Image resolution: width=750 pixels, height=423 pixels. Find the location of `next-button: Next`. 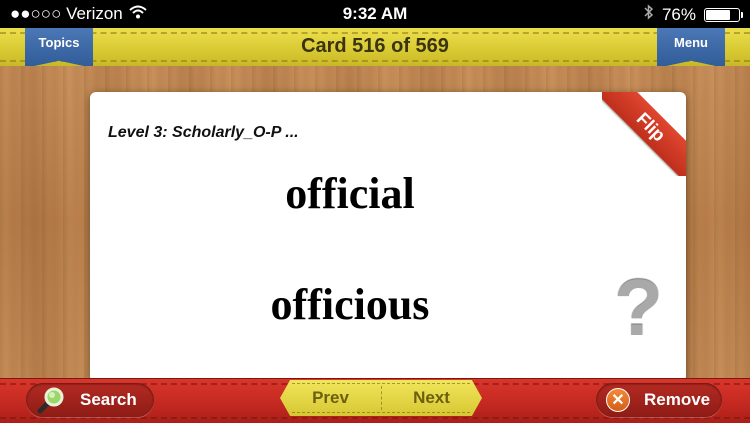

next-button: Next is located at coordinates (431, 398).